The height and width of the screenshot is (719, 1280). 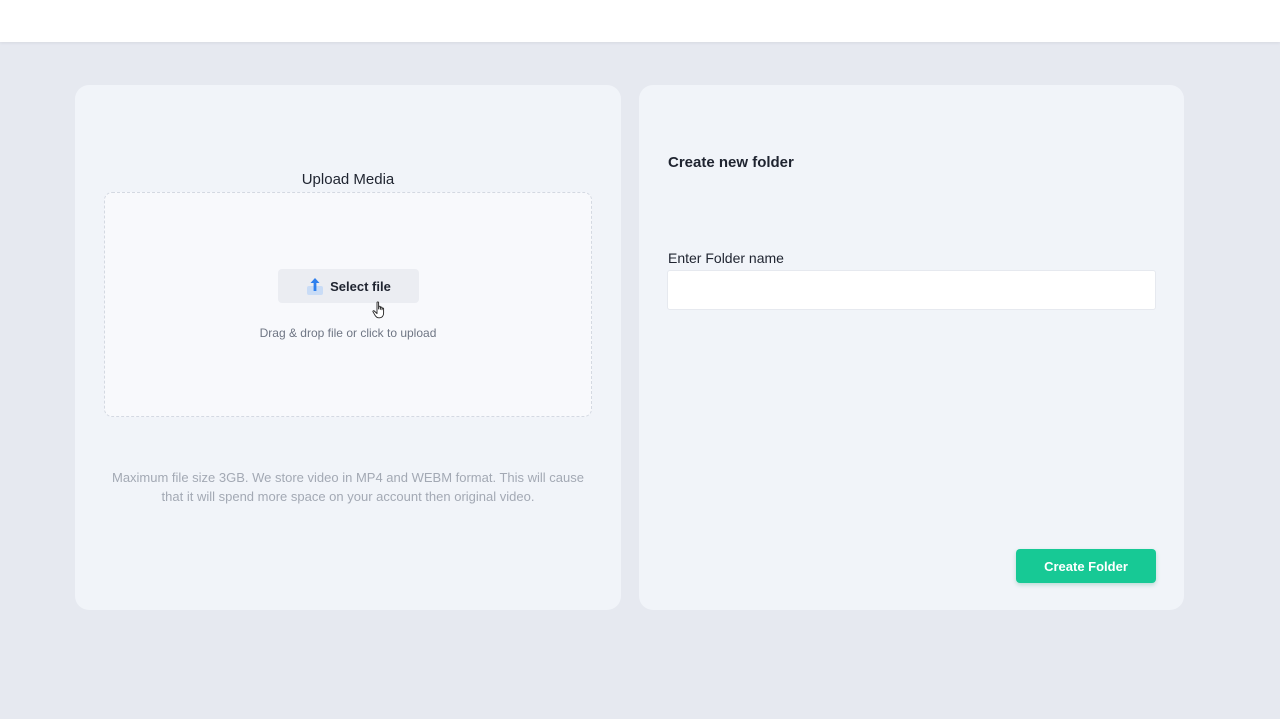 I want to click on upload-media-title: Upload Media, so click(x=348, y=179).